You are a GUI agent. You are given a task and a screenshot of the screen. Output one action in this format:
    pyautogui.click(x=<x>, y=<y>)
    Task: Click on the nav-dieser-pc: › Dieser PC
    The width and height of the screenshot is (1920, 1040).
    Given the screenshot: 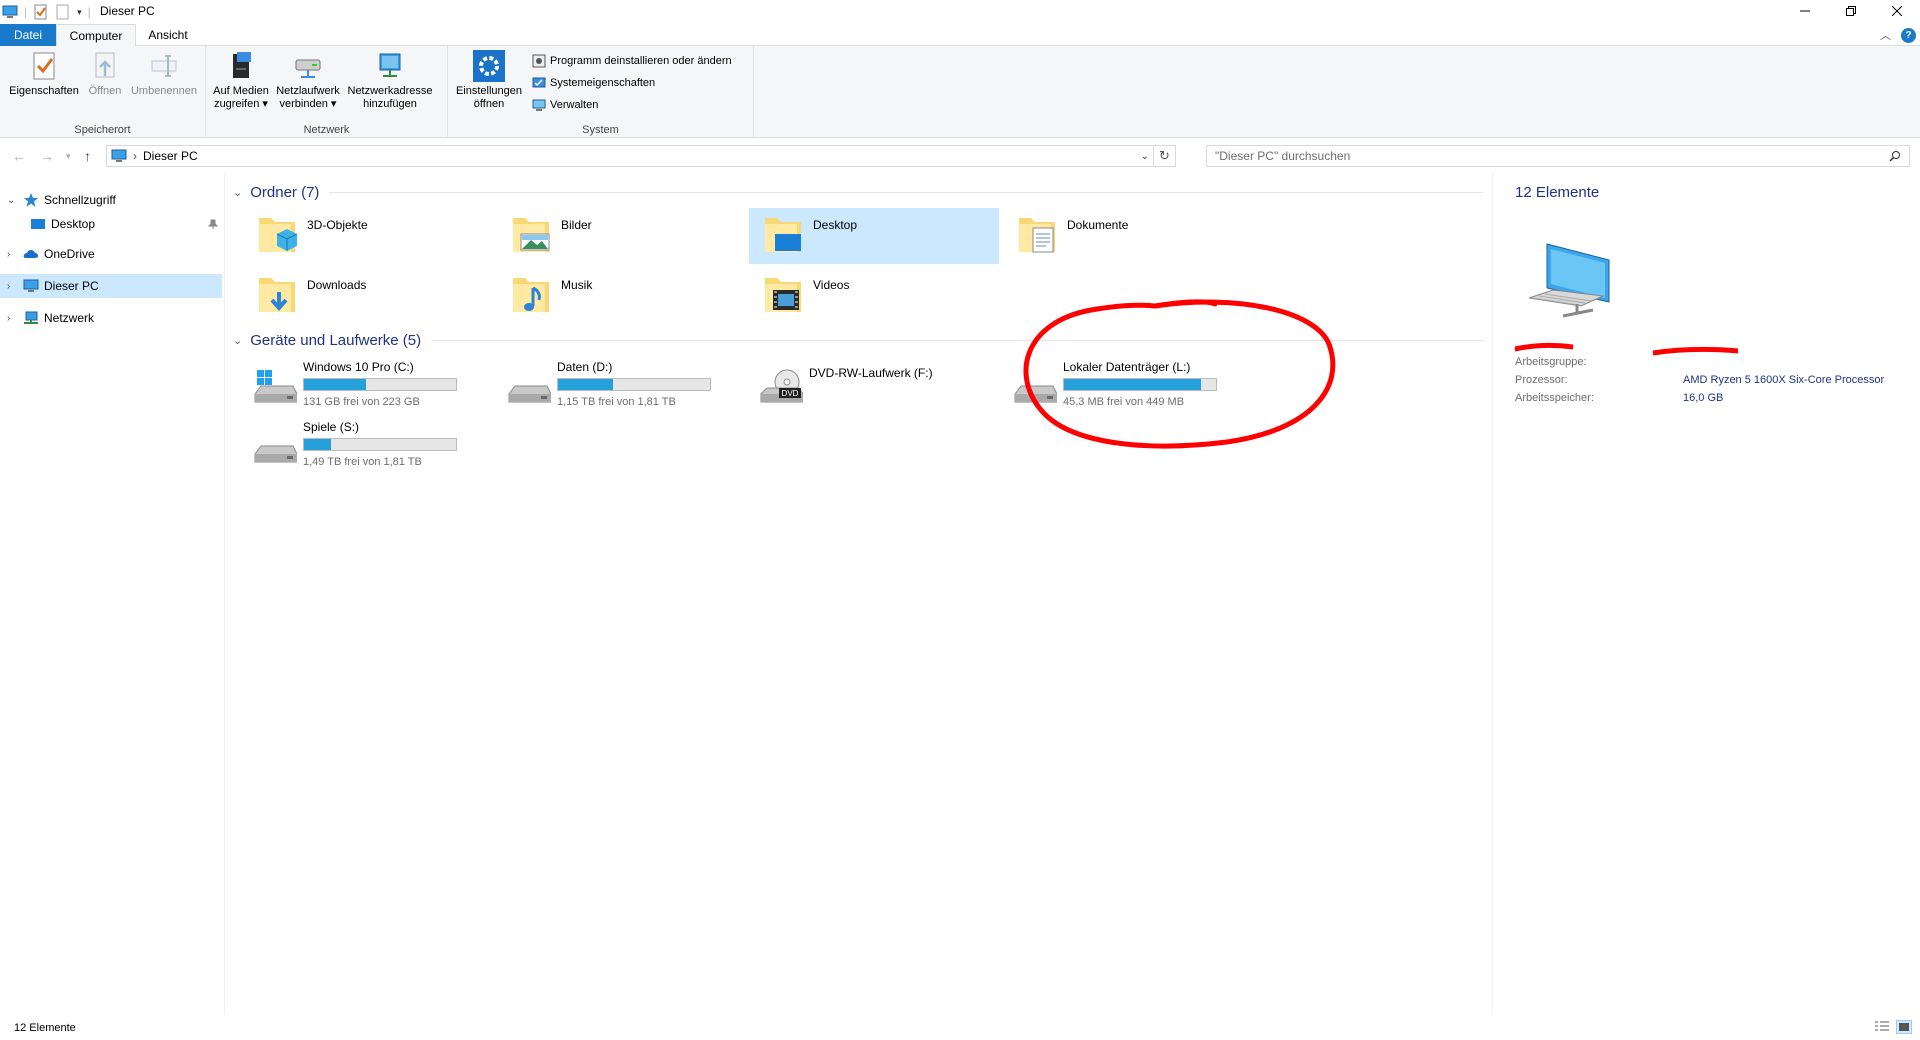 What is the action you would take?
    pyautogui.click(x=111, y=286)
    